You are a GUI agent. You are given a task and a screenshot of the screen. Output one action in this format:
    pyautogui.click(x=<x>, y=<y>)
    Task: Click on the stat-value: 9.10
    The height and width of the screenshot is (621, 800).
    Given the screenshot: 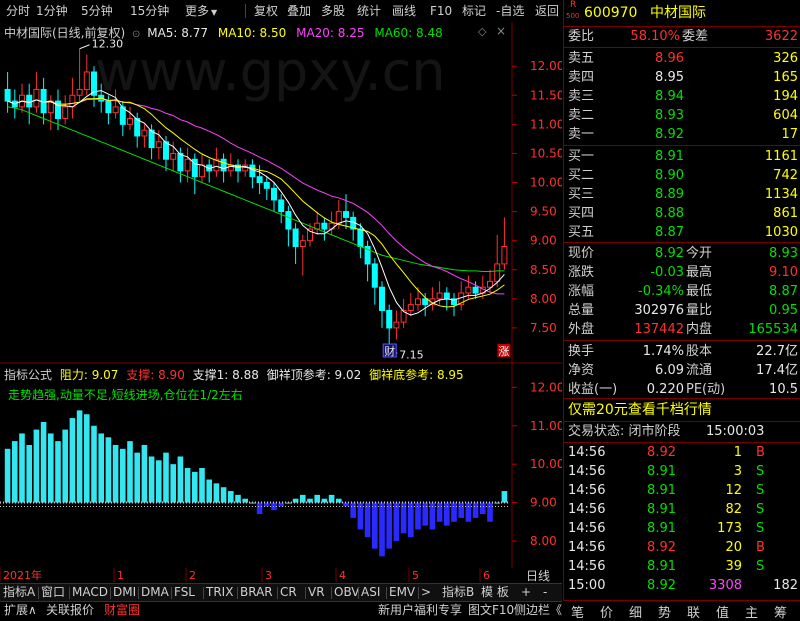 What is the action you would take?
    pyautogui.click(x=783, y=272)
    